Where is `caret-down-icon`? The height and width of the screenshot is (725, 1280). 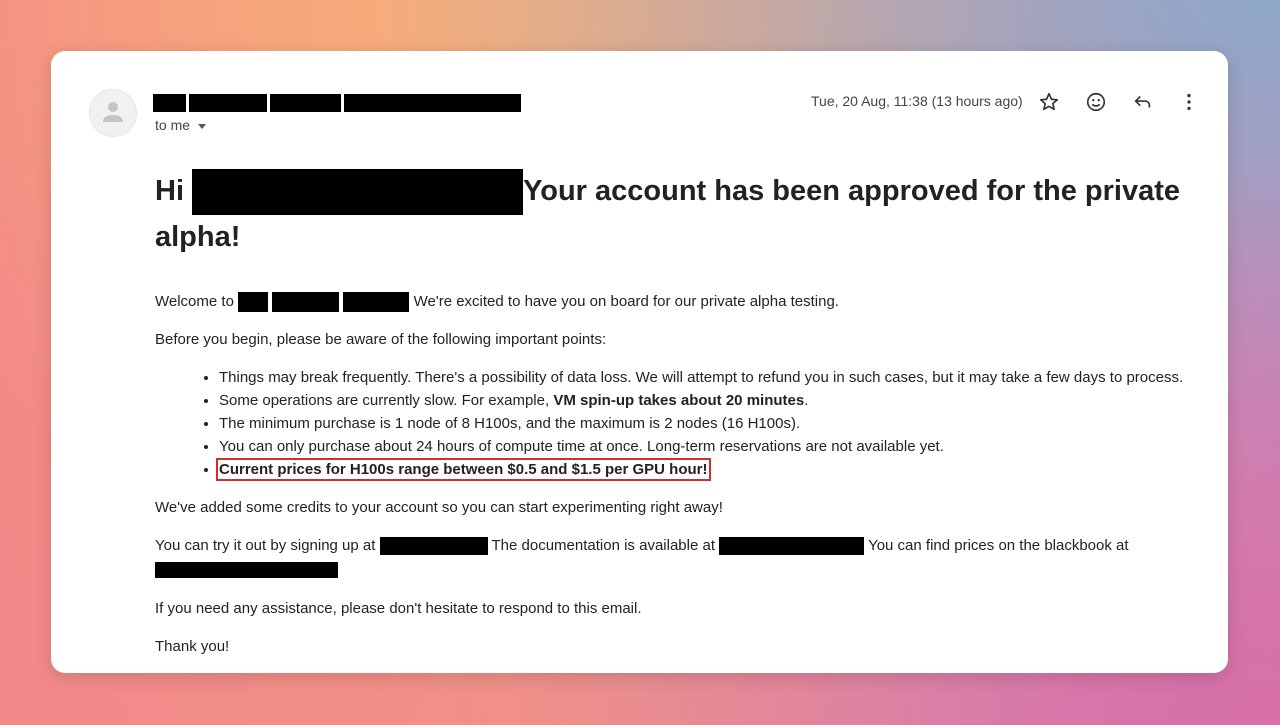
caret-down-icon is located at coordinates (202, 126).